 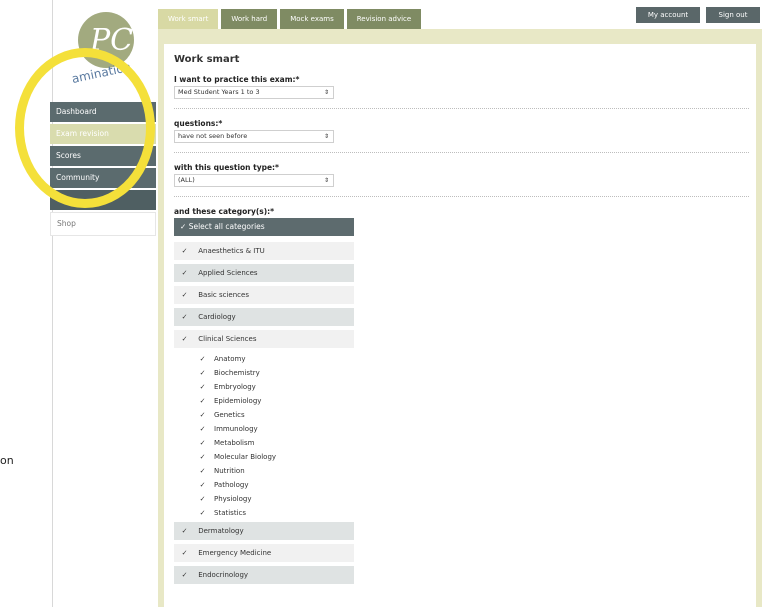 I want to click on page-title: Work smart, so click(x=207, y=59).